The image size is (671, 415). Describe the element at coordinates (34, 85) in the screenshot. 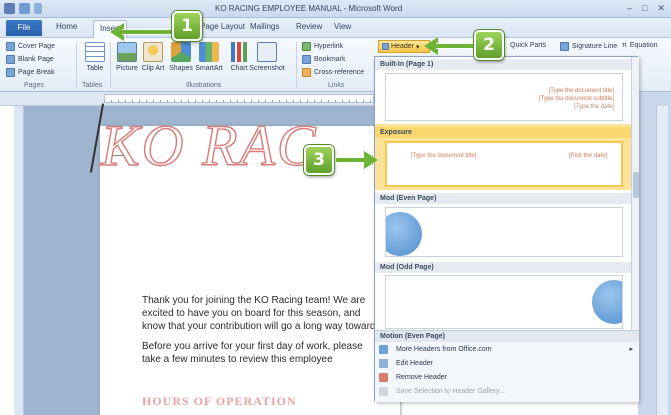

I see `pages-group-label: Pages` at that location.